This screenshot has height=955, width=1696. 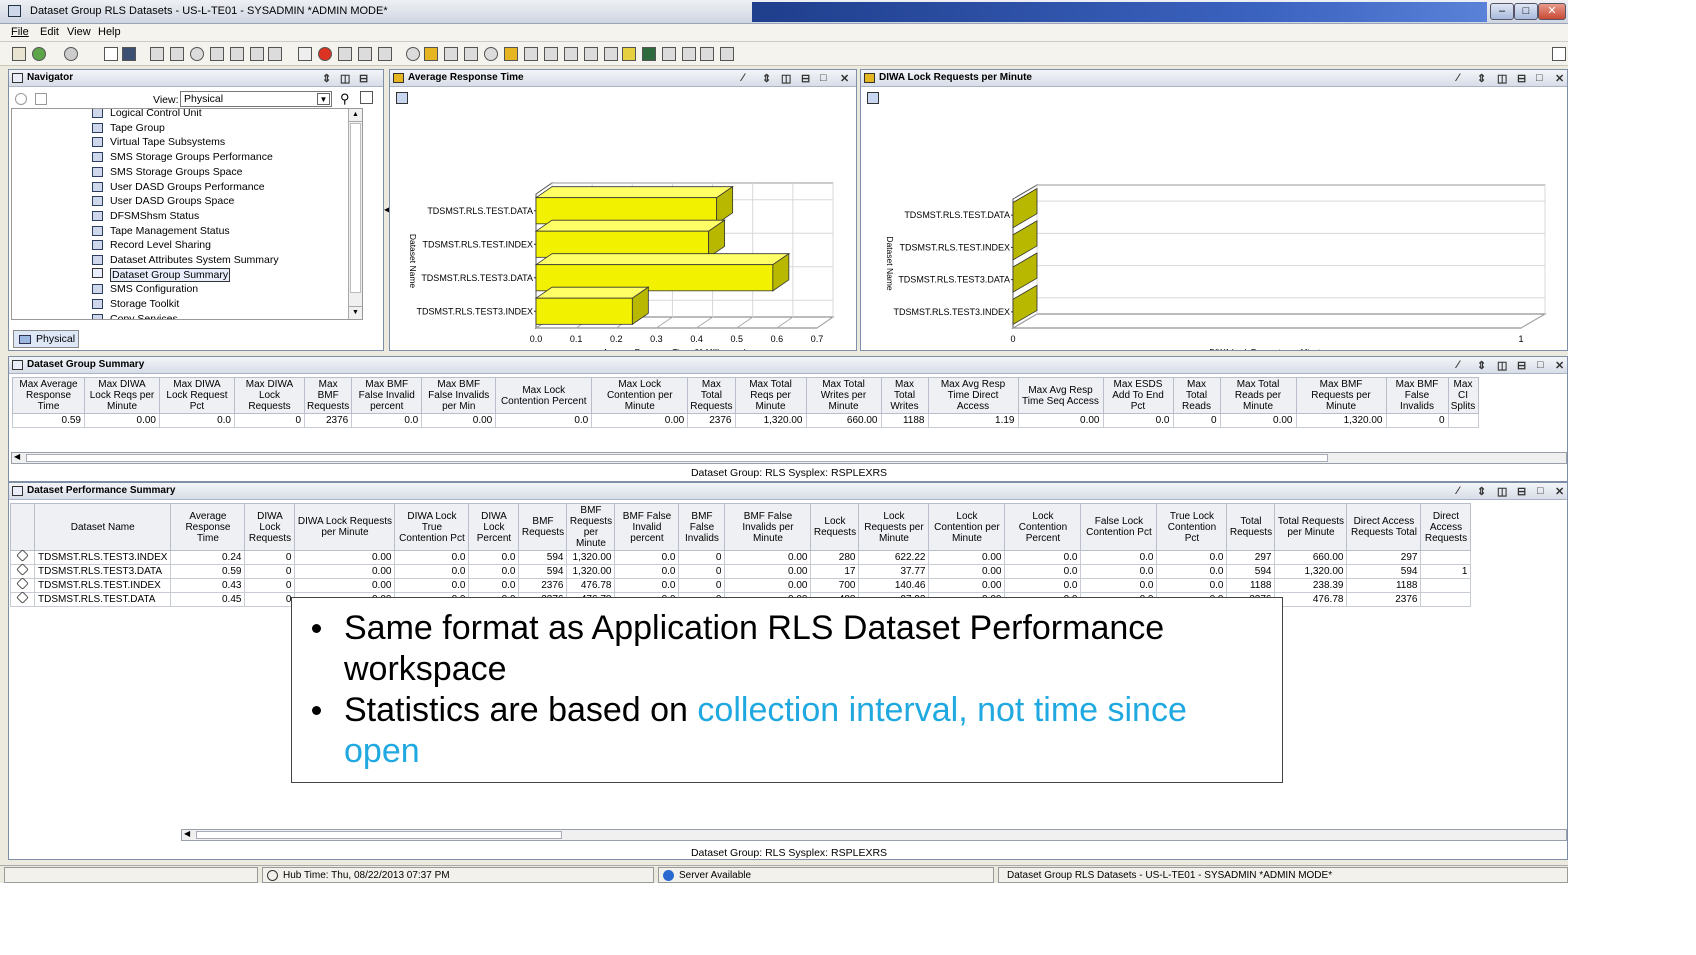 I want to click on clock-icon, so click(x=491, y=54).